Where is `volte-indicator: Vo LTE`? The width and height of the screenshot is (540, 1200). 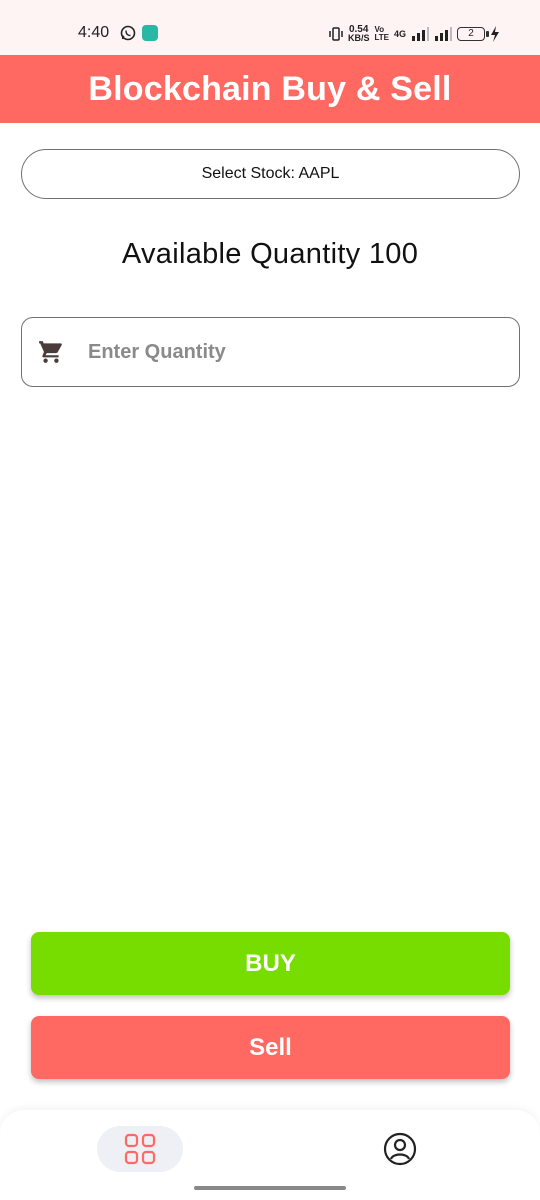 volte-indicator: Vo LTE is located at coordinates (381, 34).